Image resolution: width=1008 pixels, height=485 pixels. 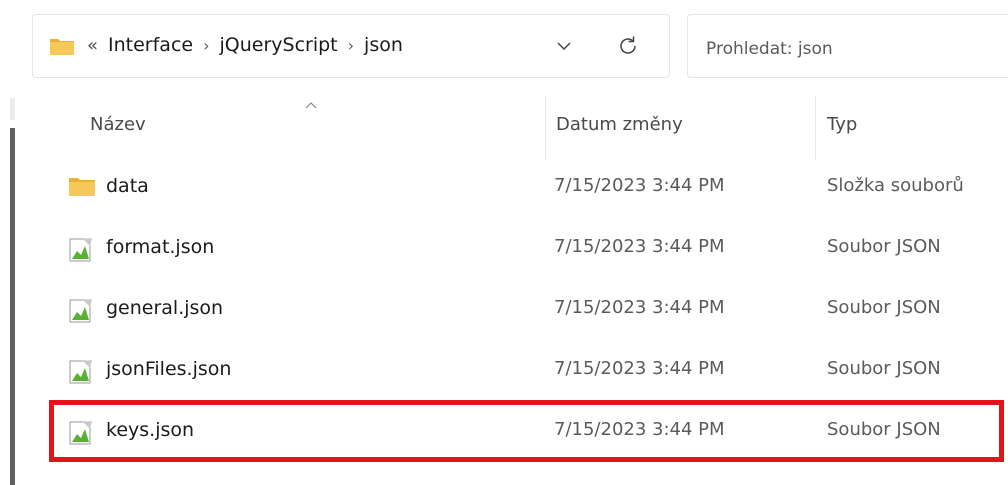 I want to click on file-name: general.json, so click(x=165, y=308).